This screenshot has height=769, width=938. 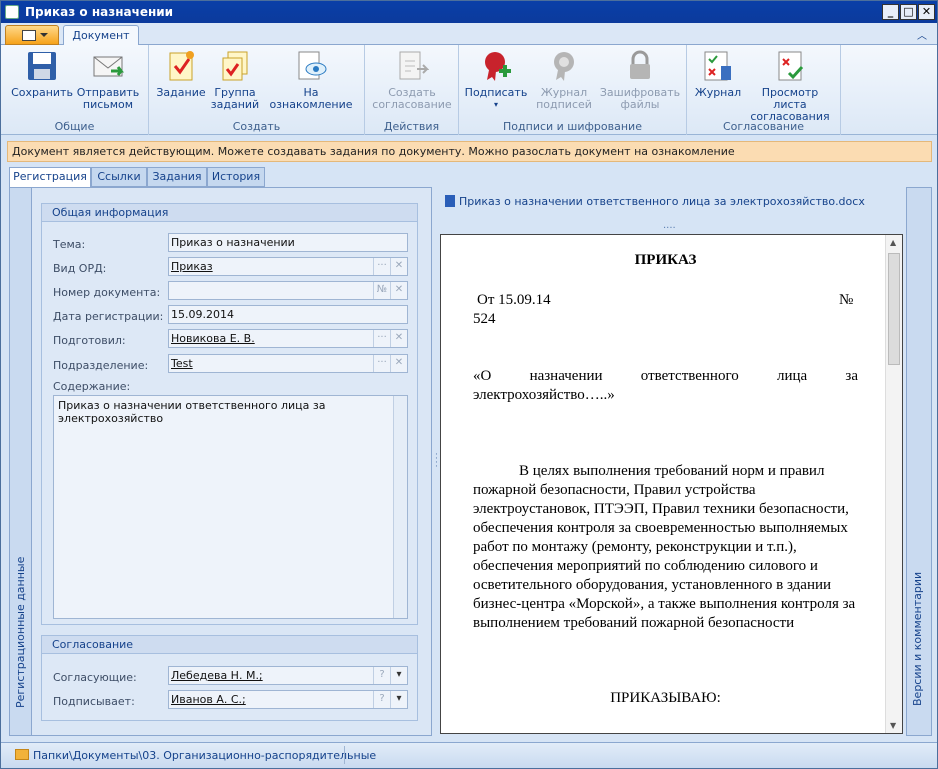 What do you see at coordinates (288, 699) in the screenshot?
I see `signer-field: Иванов А. С.; ? ▾` at bounding box center [288, 699].